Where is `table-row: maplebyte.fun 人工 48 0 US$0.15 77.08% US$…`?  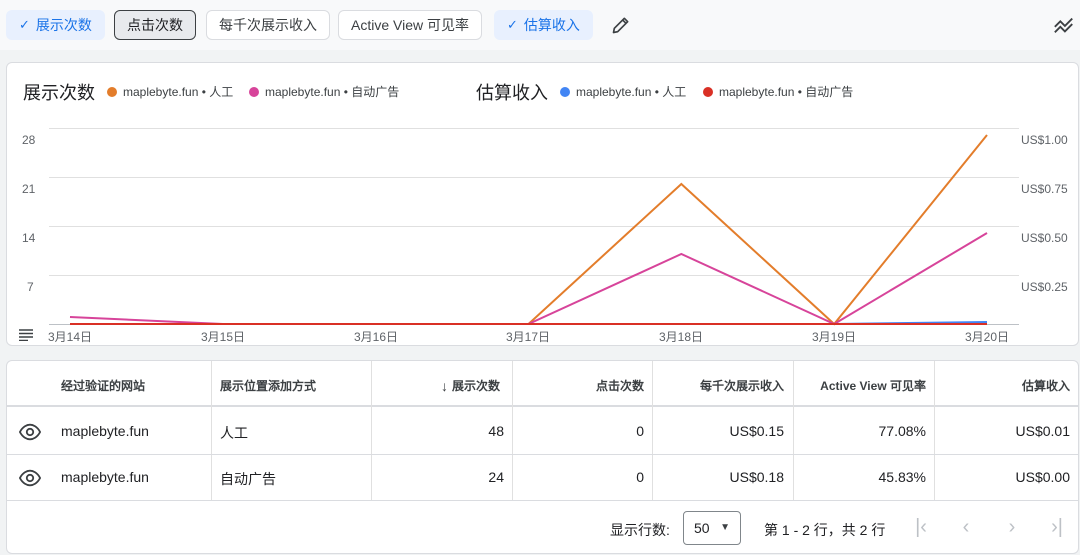 table-row: maplebyte.fun 人工 48 0 US$0.15 77.08% US$… is located at coordinates (542, 432).